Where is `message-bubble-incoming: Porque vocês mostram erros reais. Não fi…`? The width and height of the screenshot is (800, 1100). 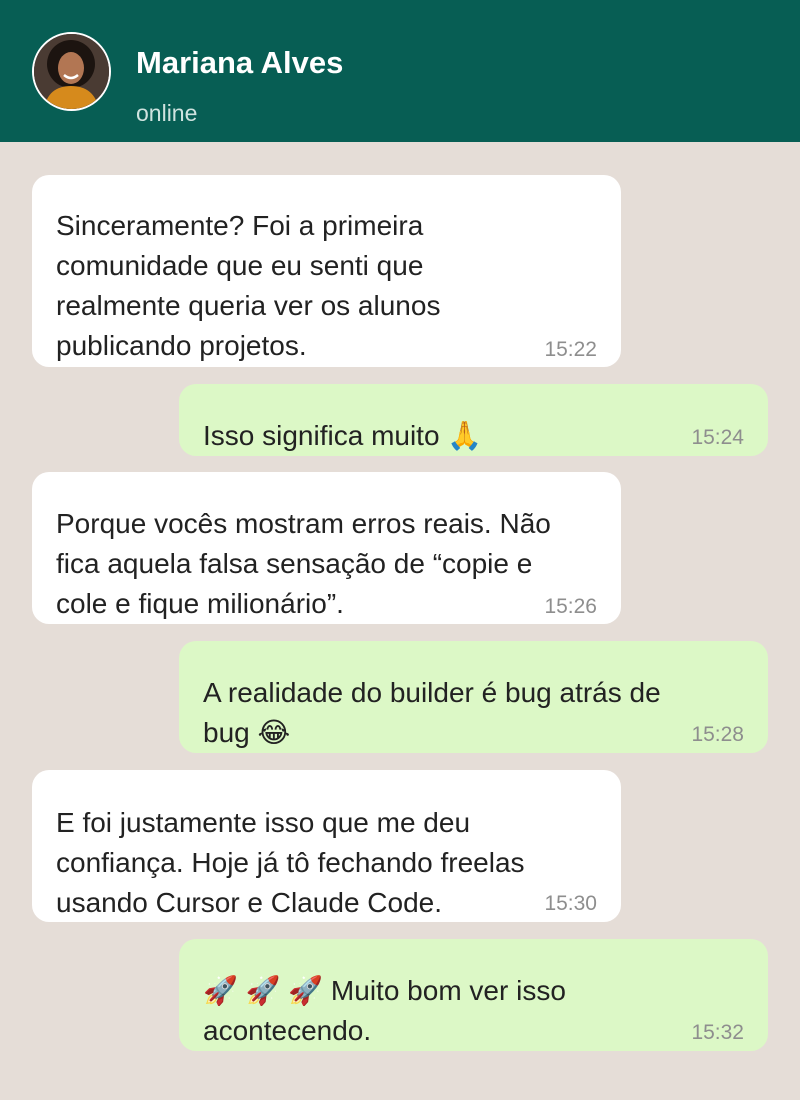
message-bubble-incoming: Porque vocês mostram erros reais. Não fi… is located at coordinates (326, 548).